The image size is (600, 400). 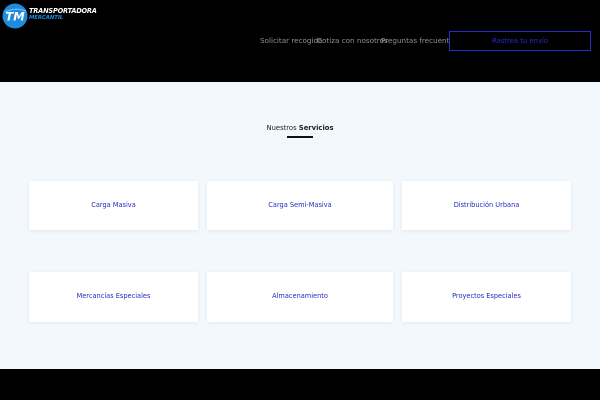 What do you see at coordinates (291, 40) in the screenshot?
I see `nav-solicitar-recogida: Solicitar recogida` at bounding box center [291, 40].